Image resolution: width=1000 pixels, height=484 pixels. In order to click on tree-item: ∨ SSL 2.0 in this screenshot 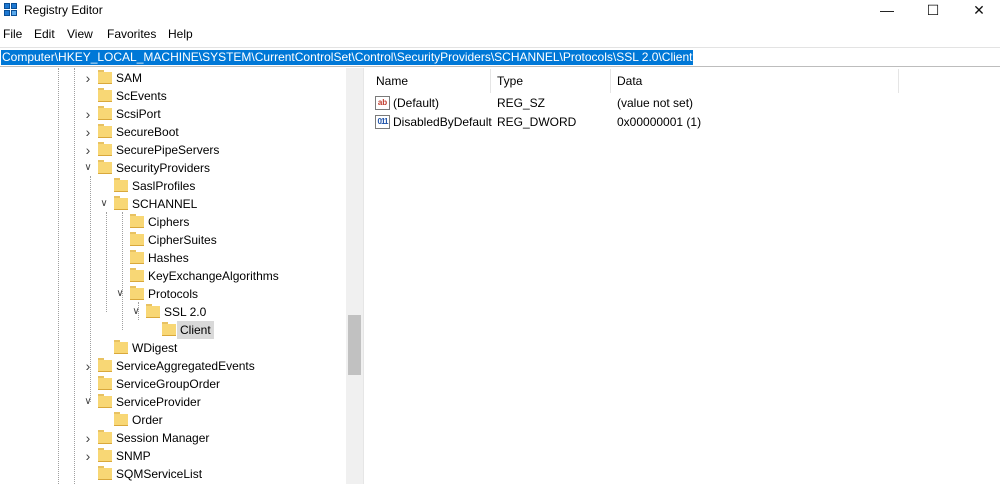, I will do `click(173, 312)`.